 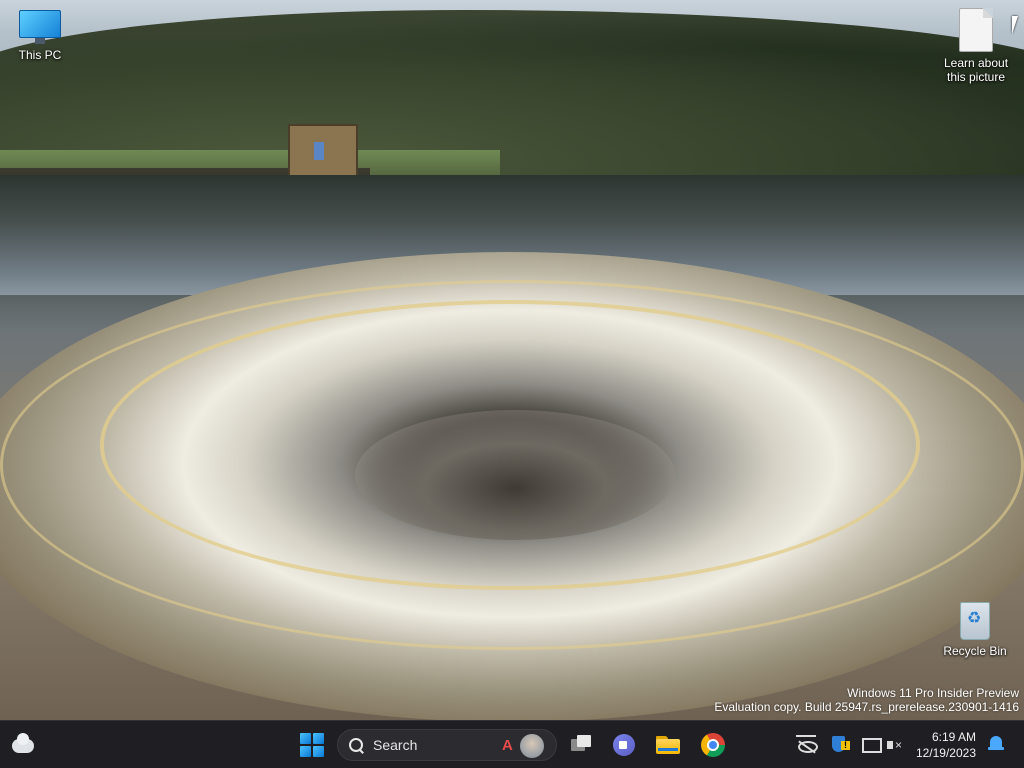 What do you see at coordinates (895, 745) in the screenshot?
I see `volume-muted-icon` at bounding box center [895, 745].